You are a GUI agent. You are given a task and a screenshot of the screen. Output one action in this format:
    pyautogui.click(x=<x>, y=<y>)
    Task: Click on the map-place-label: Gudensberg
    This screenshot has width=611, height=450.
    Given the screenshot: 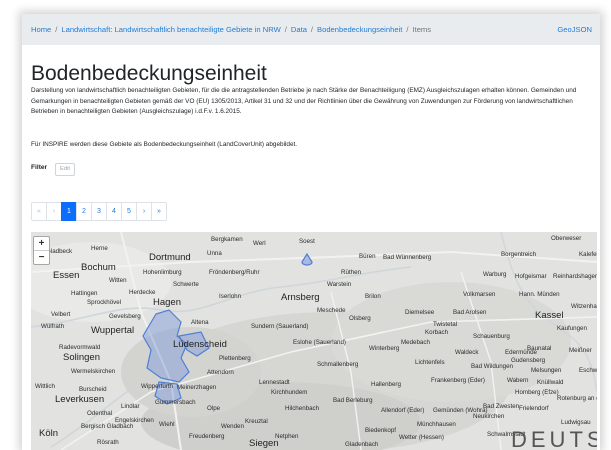 What is the action you would take?
    pyautogui.click(x=528, y=360)
    